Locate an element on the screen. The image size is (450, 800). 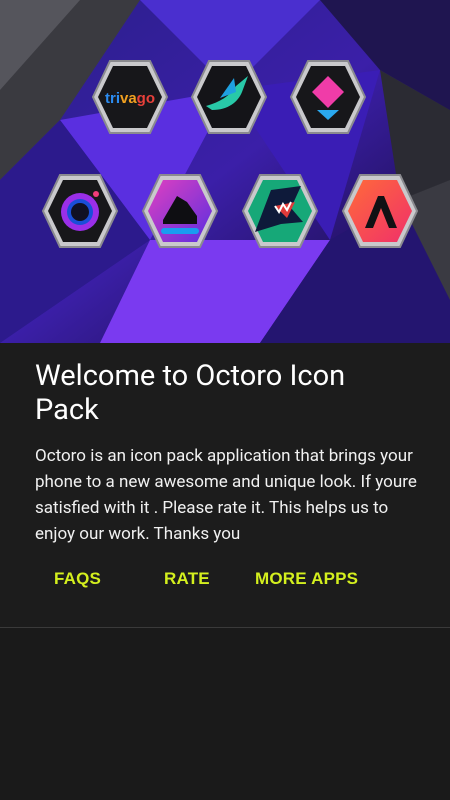
action-bar: FAQS RATE MORE APPS is located at coordinates (225, 583).